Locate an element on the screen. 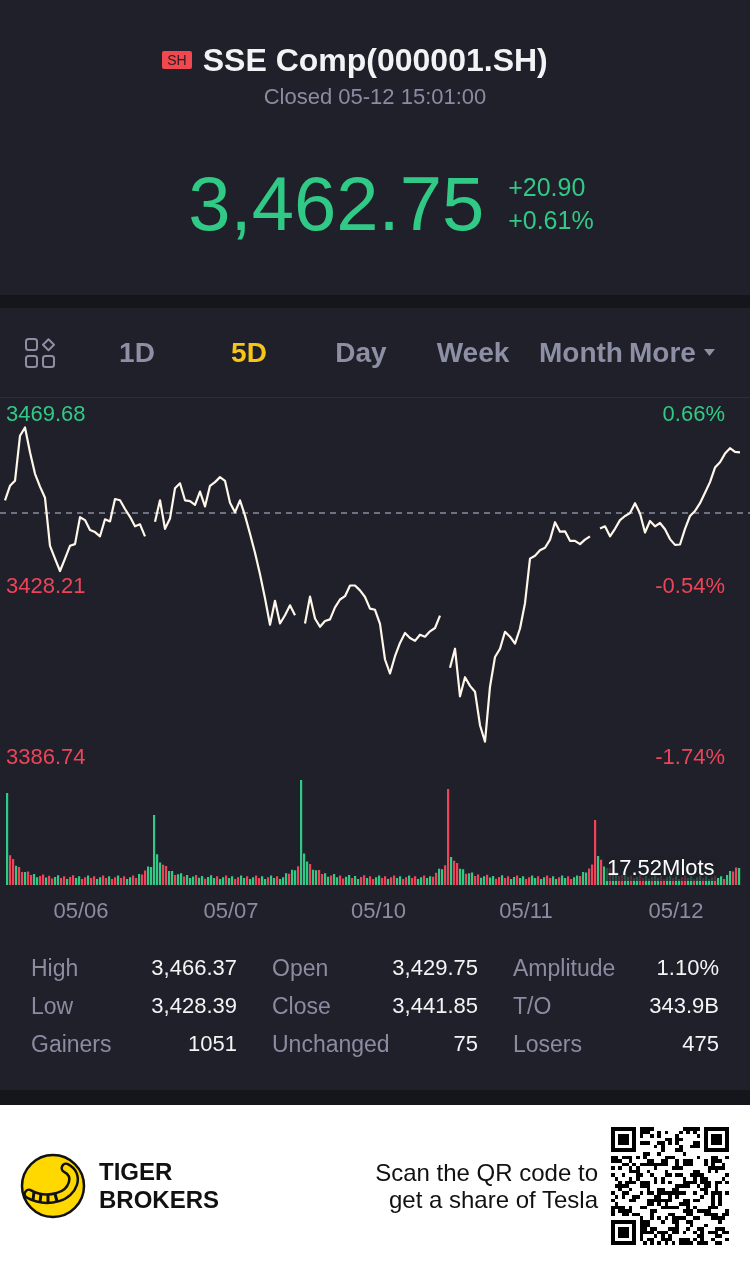  exchange-badge: SH is located at coordinates (177, 60).